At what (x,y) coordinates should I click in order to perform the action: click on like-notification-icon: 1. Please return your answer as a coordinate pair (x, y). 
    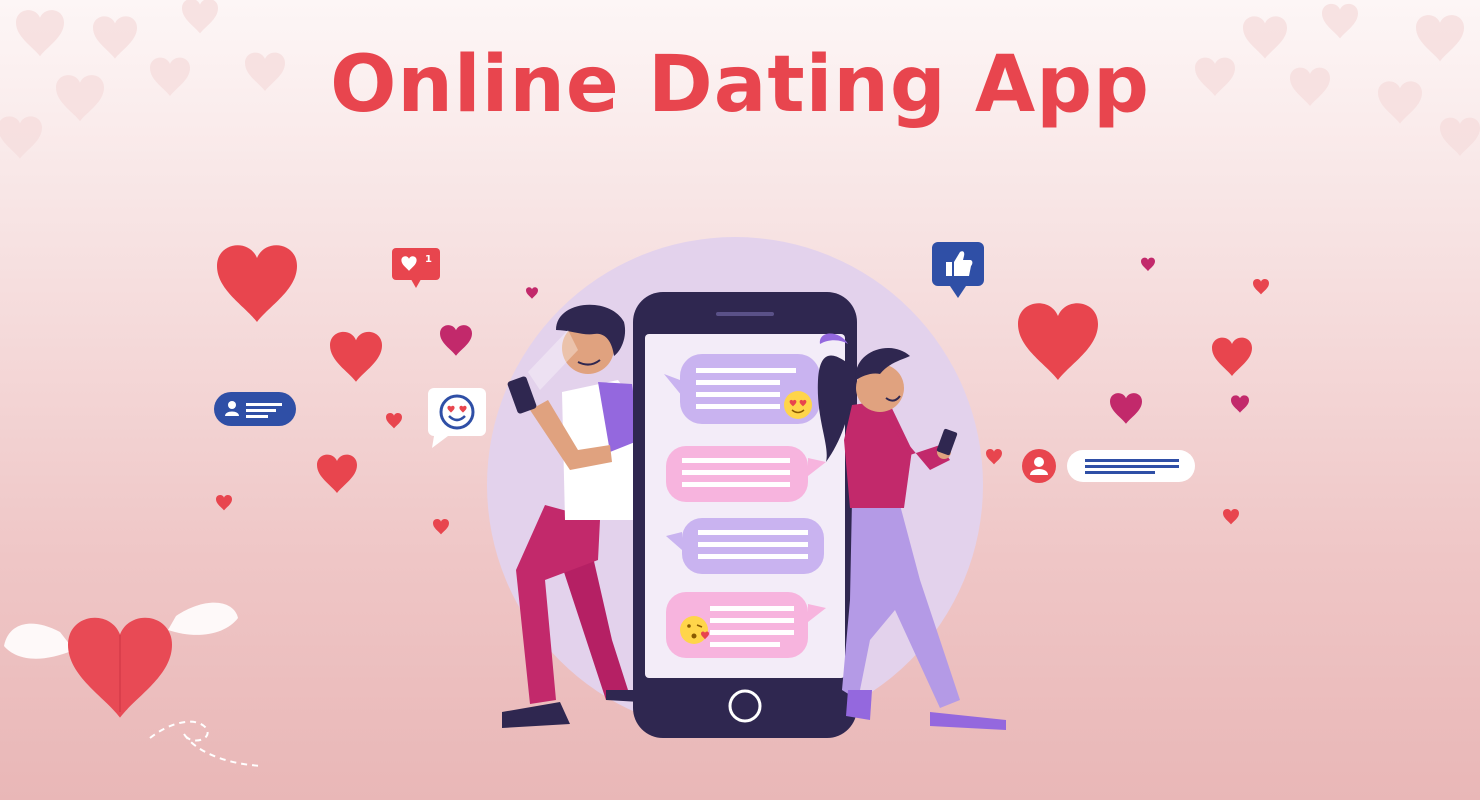
    Looking at the image, I should click on (416, 268).